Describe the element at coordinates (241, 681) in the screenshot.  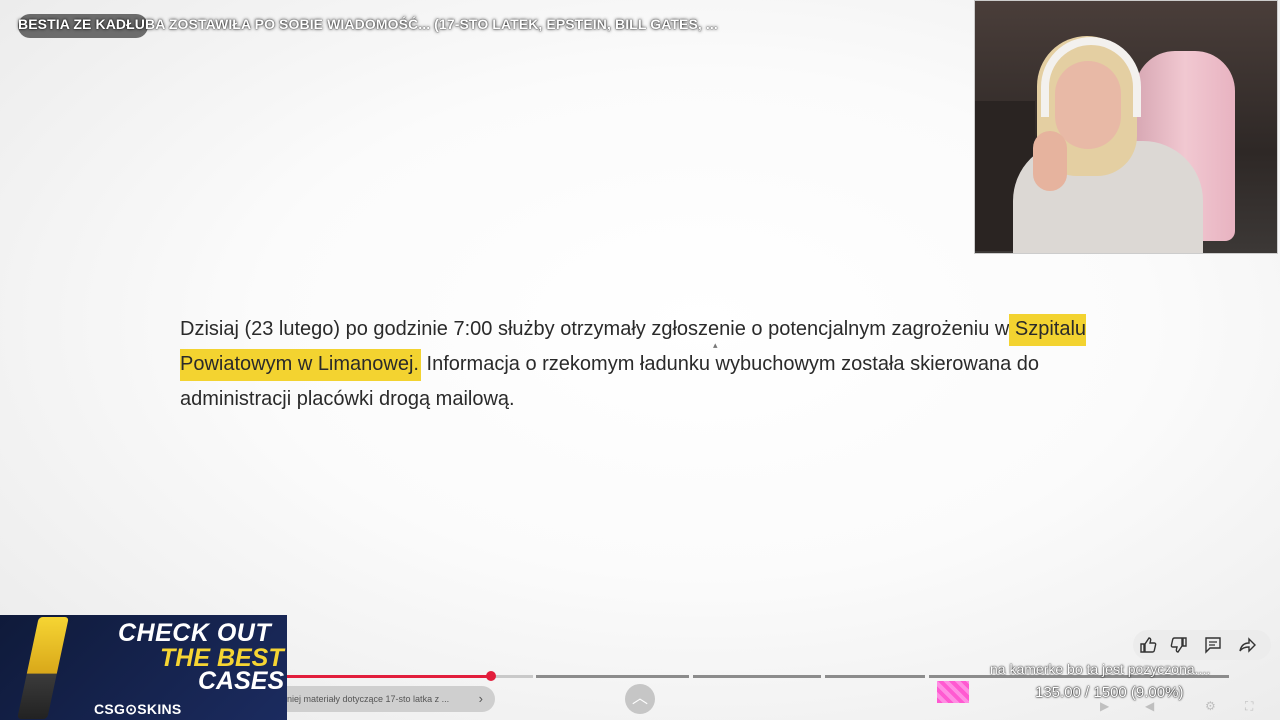
I see `sponsor-line-3: CASES` at that location.